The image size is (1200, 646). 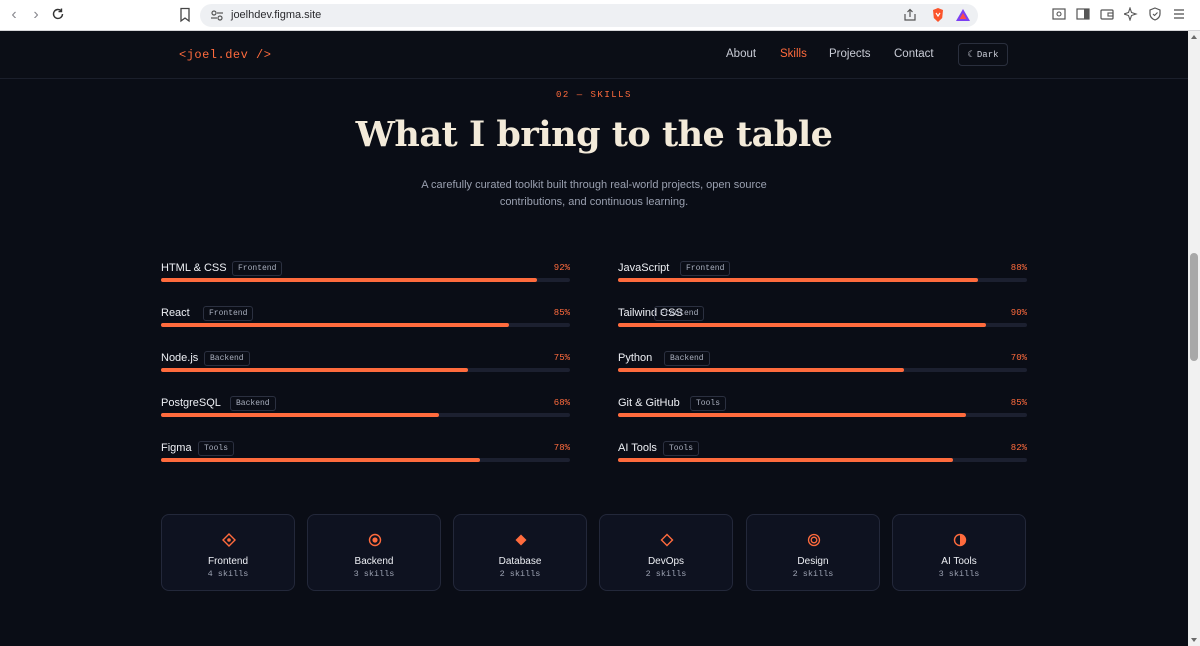 I want to click on skill-percent: 75%, so click(x=561, y=358).